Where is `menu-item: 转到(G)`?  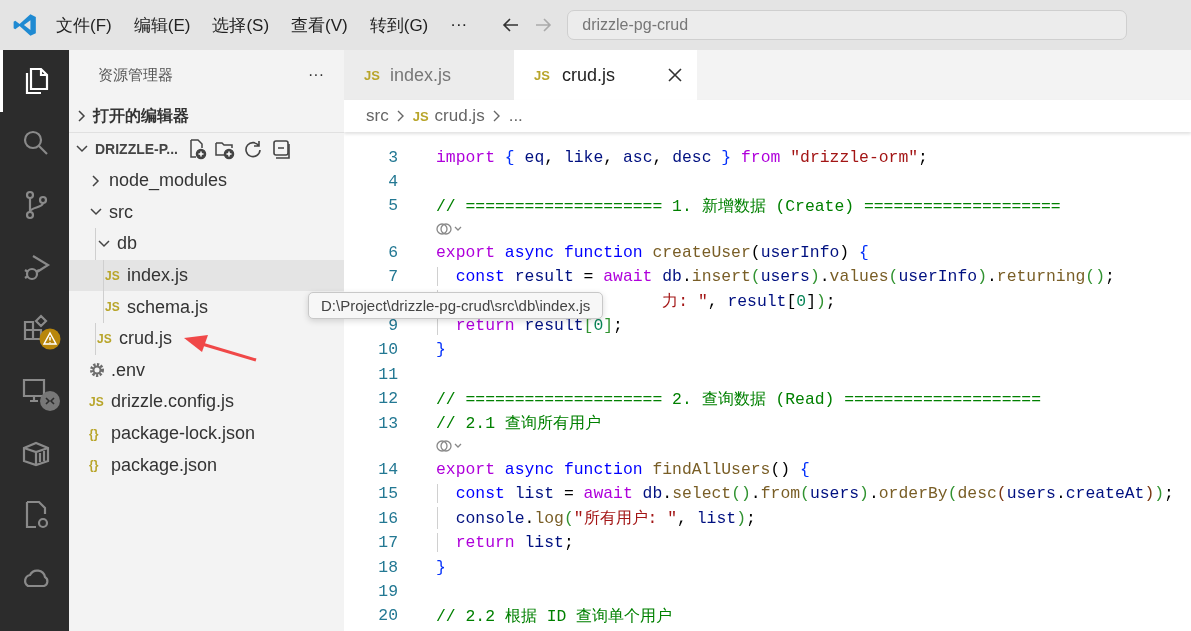
menu-item: 转到(G) is located at coordinates (399, 25).